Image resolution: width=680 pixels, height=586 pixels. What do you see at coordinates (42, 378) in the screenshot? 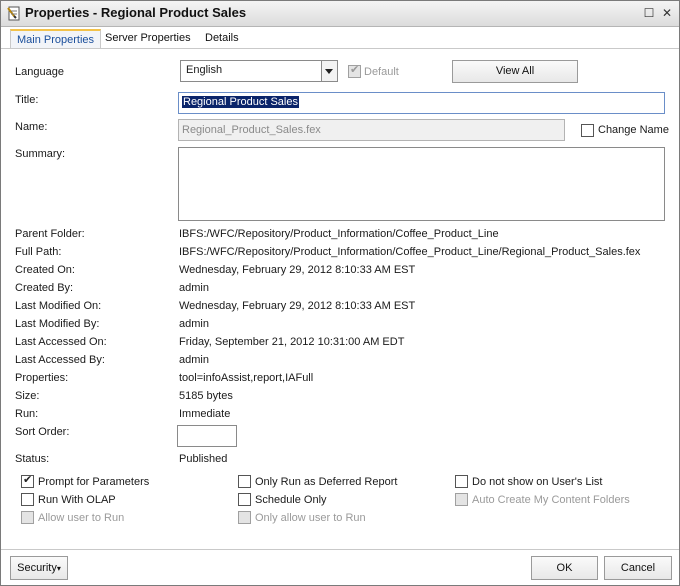
I see `properties-label: Properties:` at bounding box center [42, 378].